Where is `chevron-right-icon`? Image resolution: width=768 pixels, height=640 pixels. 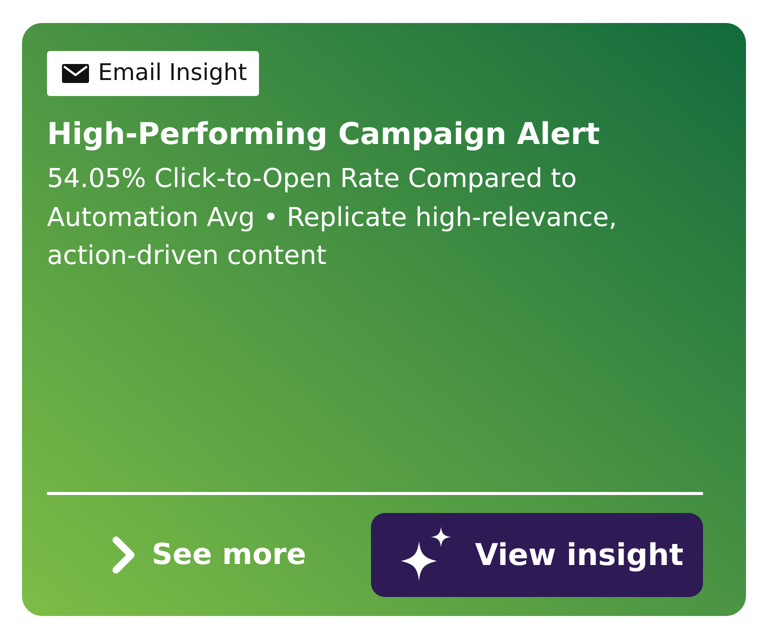 chevron-right-icon is located at coordinates (124, 555).